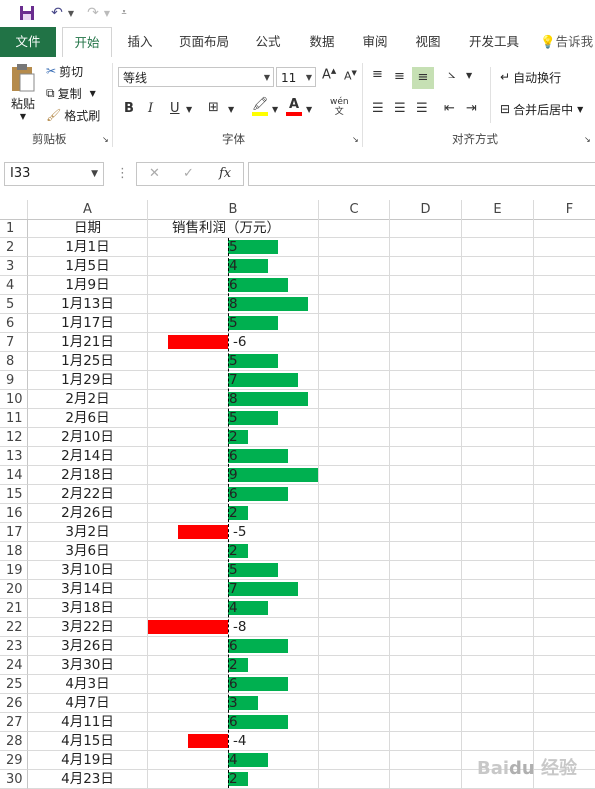  I want to click on font-name-select: 等线 ▼, so click(196, 77).